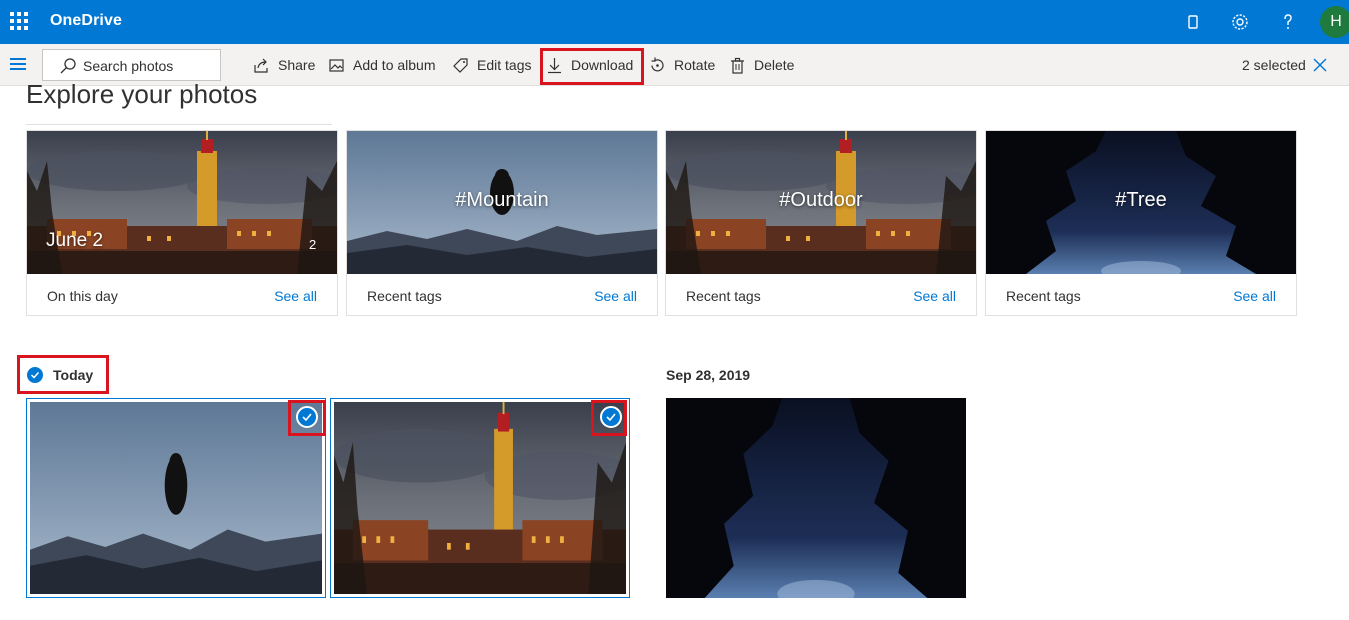 This screenshot has height=620, width=1349. What do you see at coordinates (1141, 223) in the screenshot?
I see `tag-card-tree: #Tree Recent tags See all` at bounding box center [1141, 223].